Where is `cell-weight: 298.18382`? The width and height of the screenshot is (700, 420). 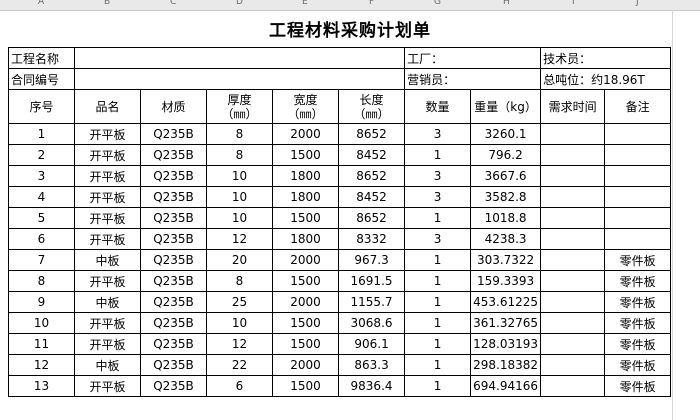 cell-weight: 298.18382 is located at coordinates (506, 365).